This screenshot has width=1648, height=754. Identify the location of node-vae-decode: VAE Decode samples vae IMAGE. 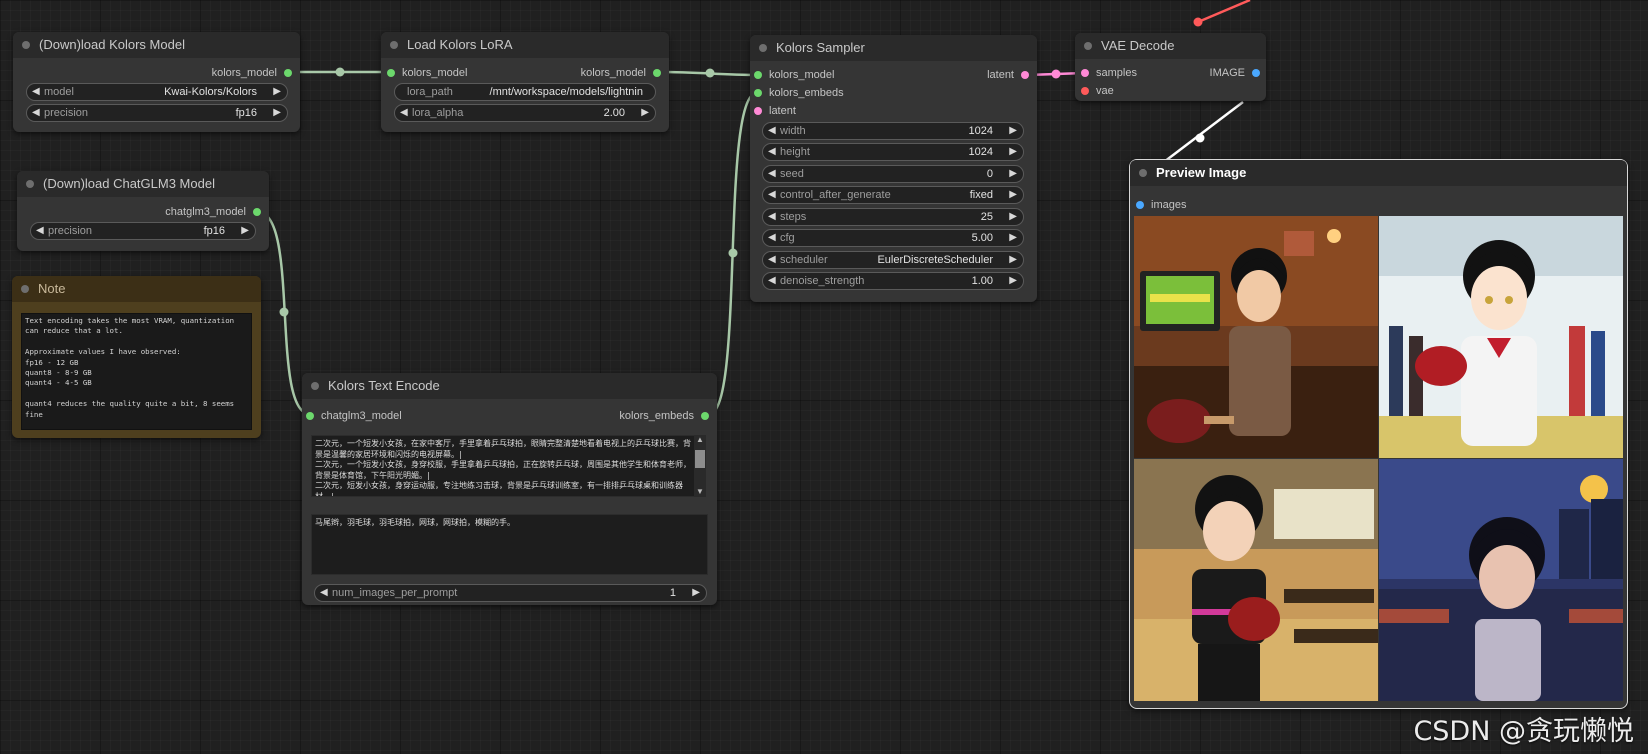
(1170, 67).